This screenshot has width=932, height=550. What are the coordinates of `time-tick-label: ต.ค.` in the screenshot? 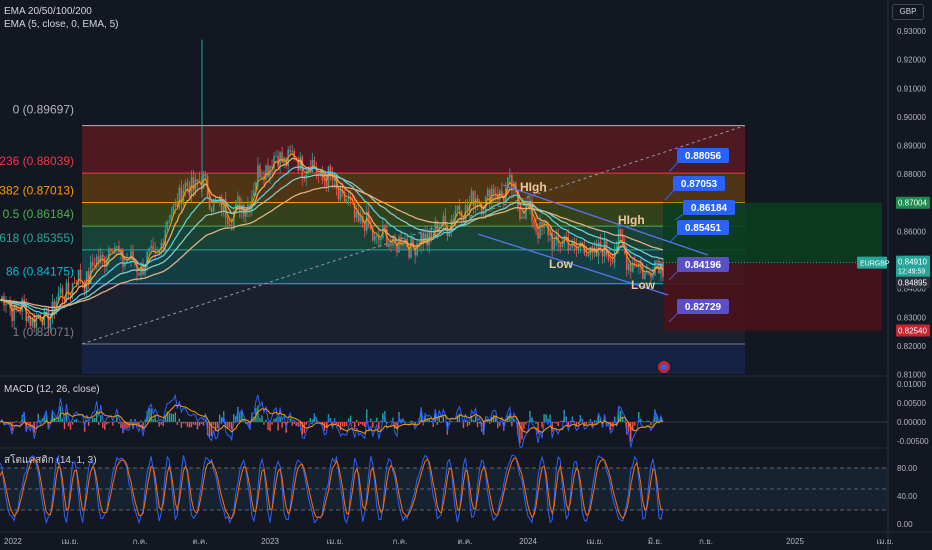 It's located at (465, 541).